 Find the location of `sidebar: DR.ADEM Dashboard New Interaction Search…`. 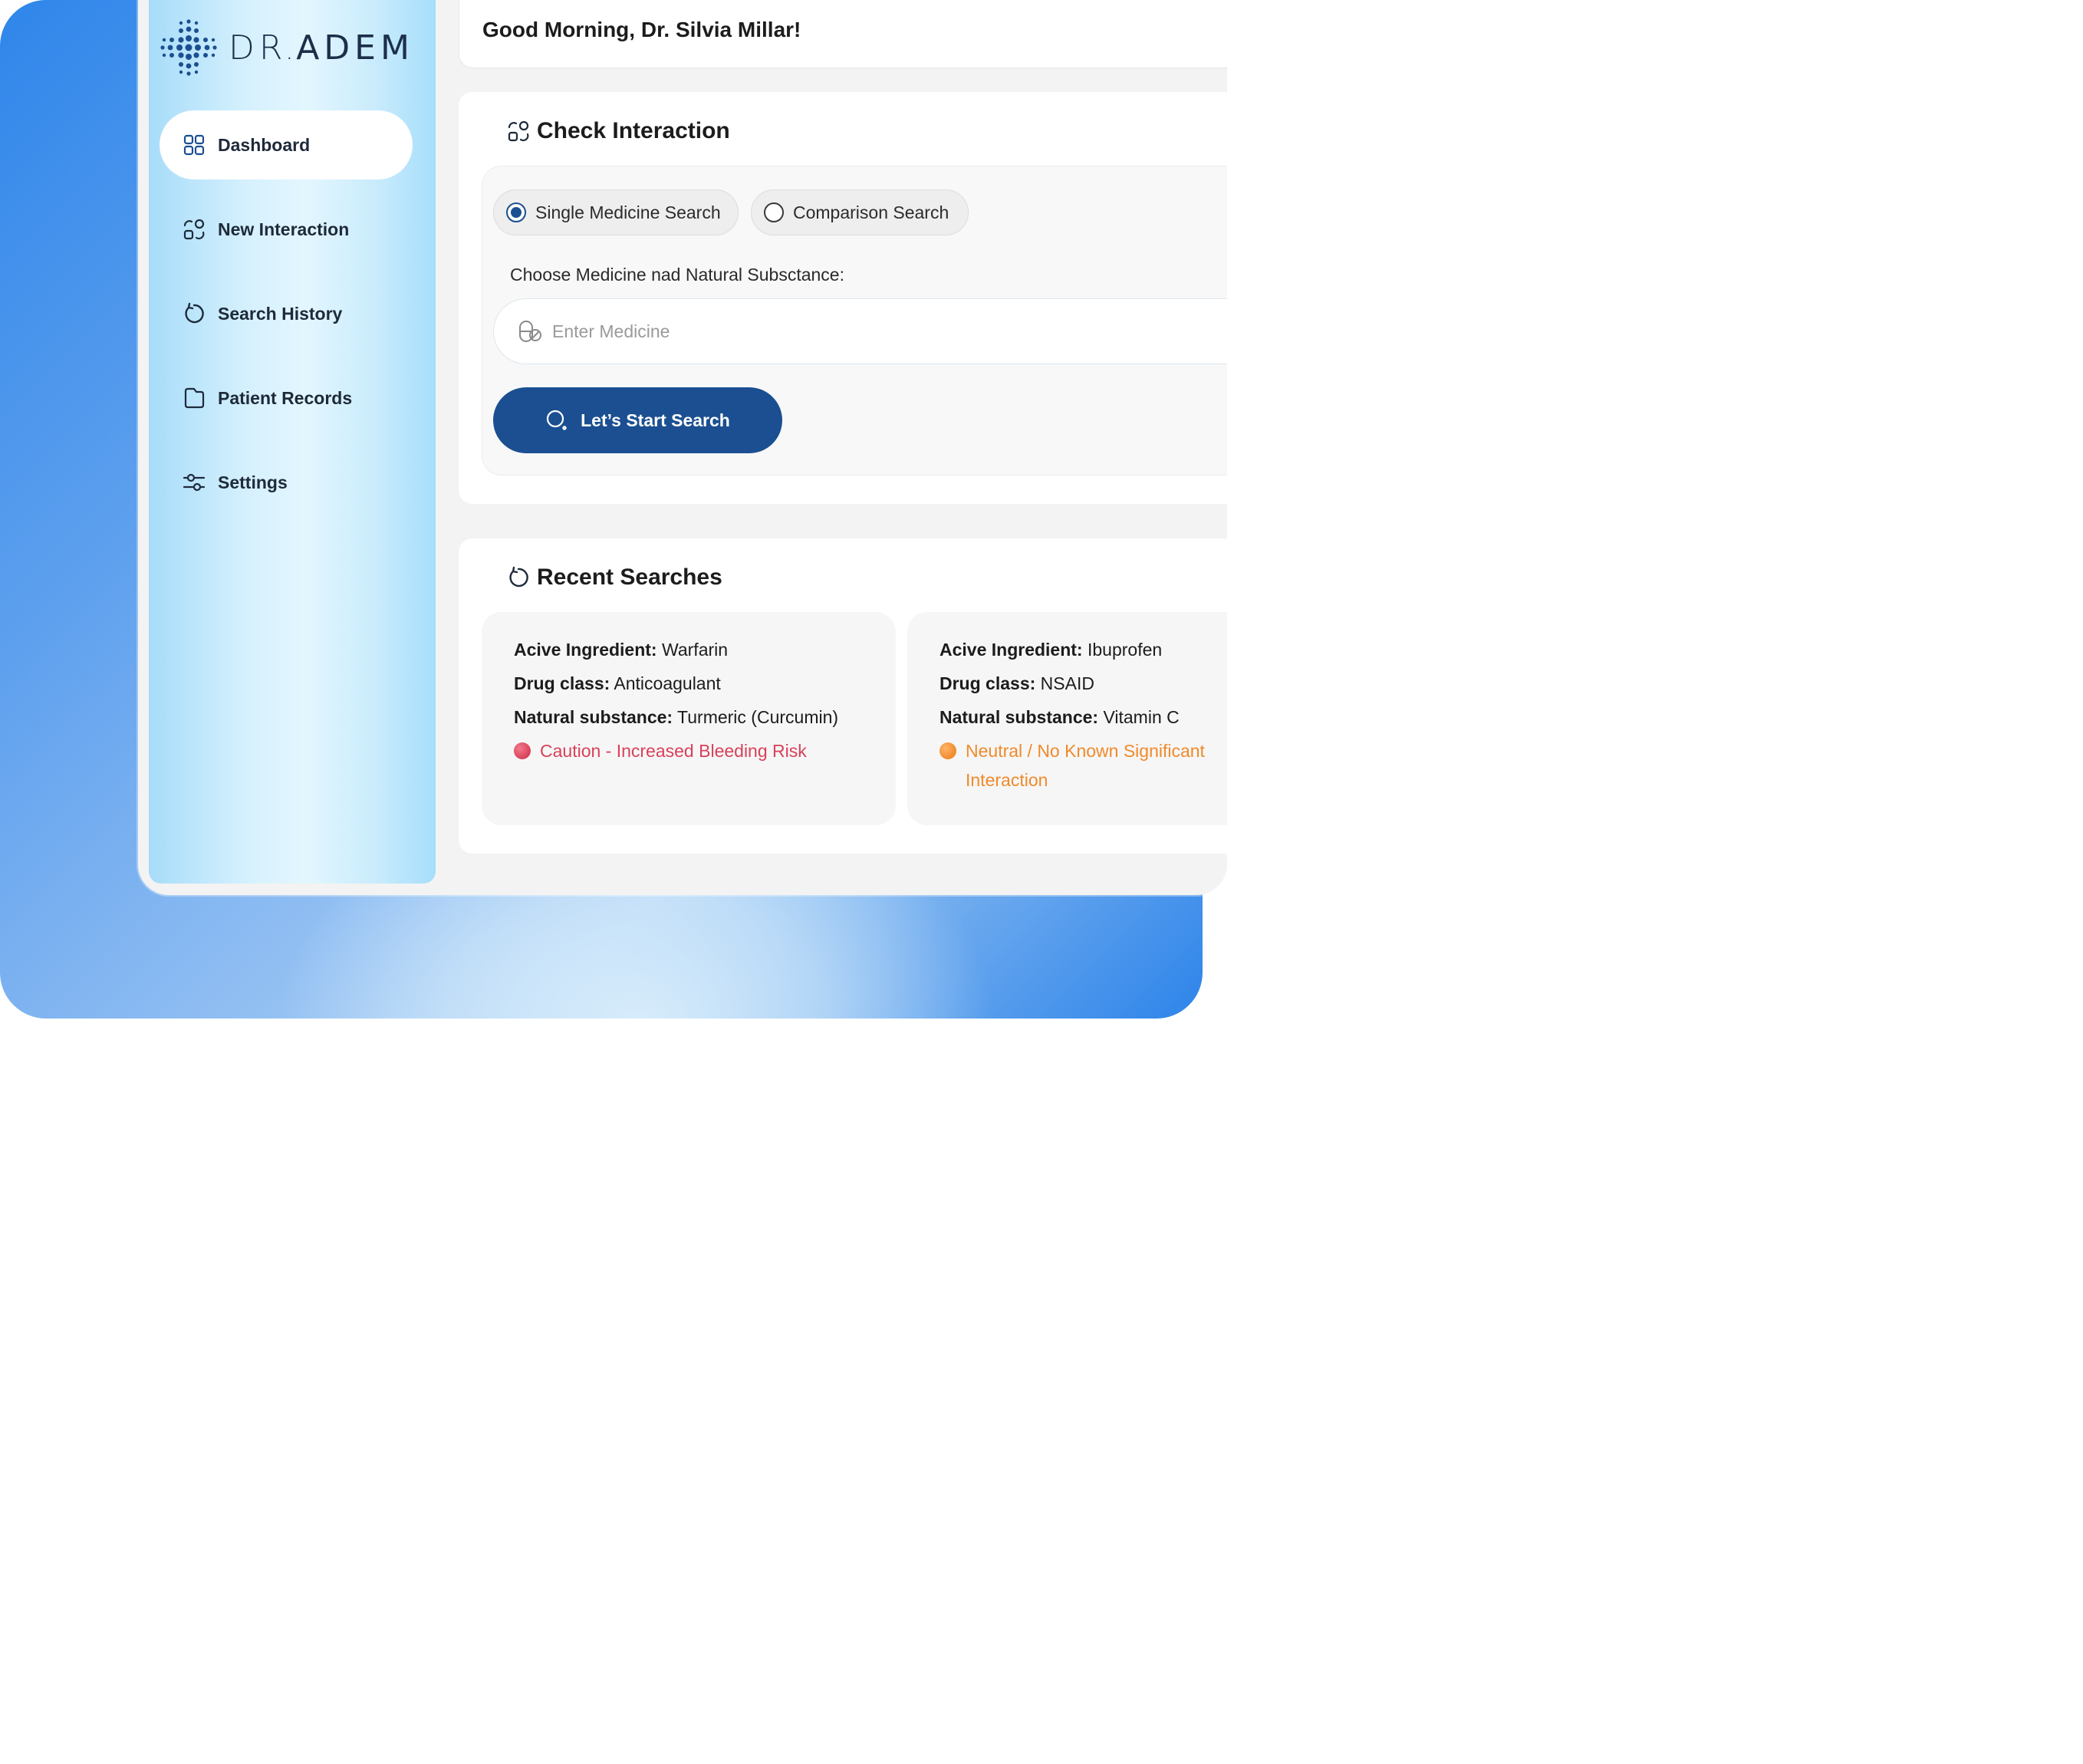

sidebar: DR.ADEM Dashboard New Interaction Search… is located at coordinates (292, 442).